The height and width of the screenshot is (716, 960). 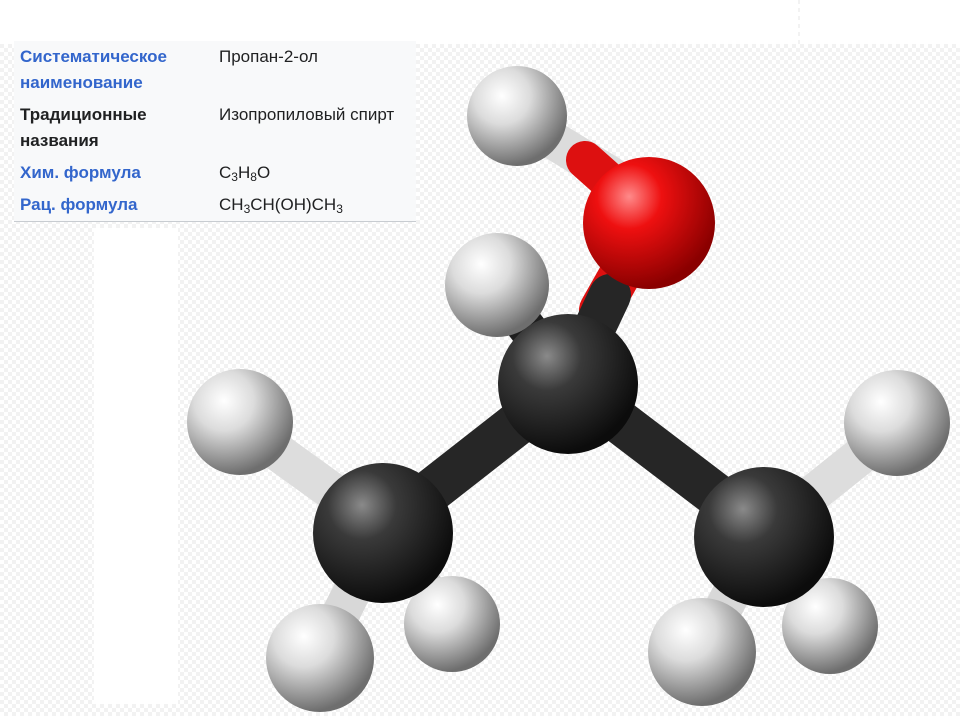 What do you see at coordinates (268, 56) in the screenshot?
I see `systematic-name-value: Пропан-2-ол` at bounding box center [268, 56].